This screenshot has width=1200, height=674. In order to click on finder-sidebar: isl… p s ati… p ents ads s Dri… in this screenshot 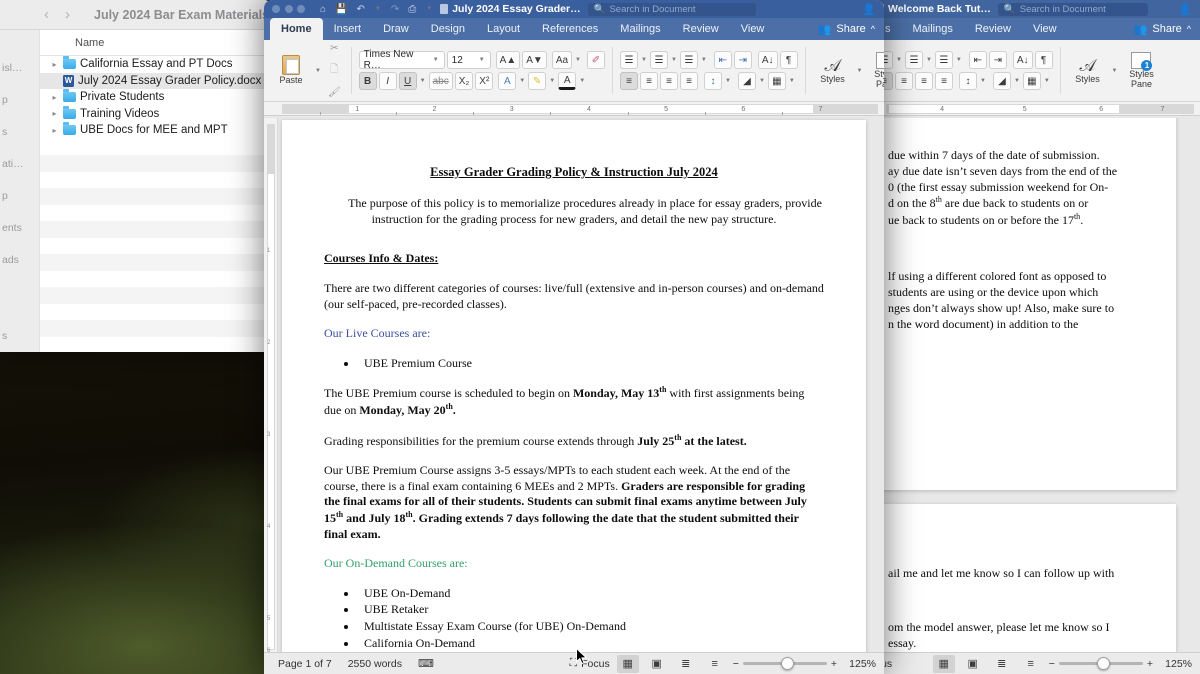, I will do `click(20, 191)`.